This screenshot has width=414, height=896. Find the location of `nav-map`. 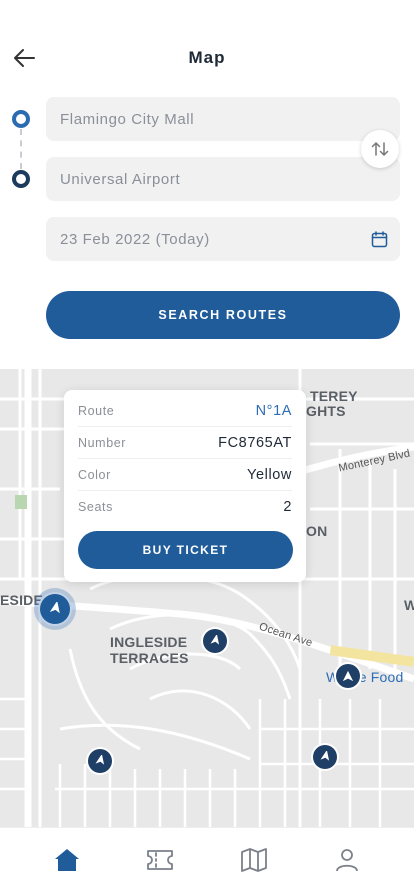

nav-map is located at coordinates (254, 860).